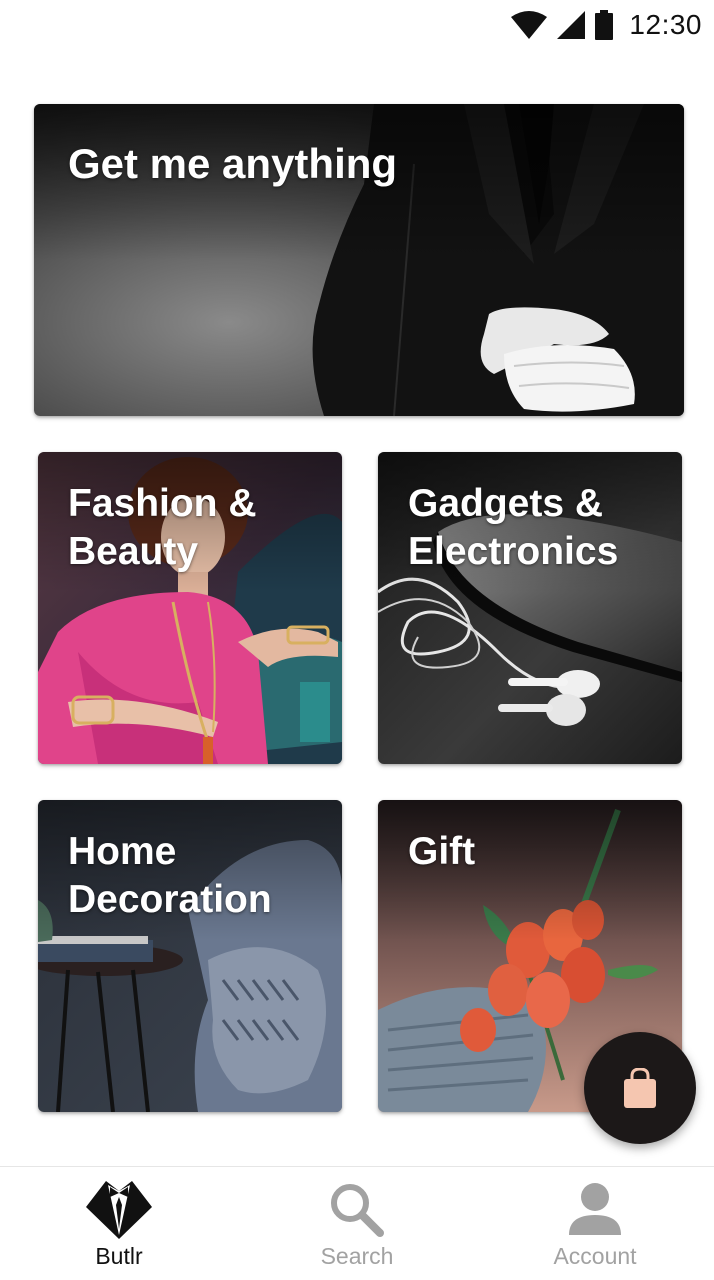 This screenshot has width=714, height=1280. I want to click on shopping-bag-icon, so click(640, 1088).